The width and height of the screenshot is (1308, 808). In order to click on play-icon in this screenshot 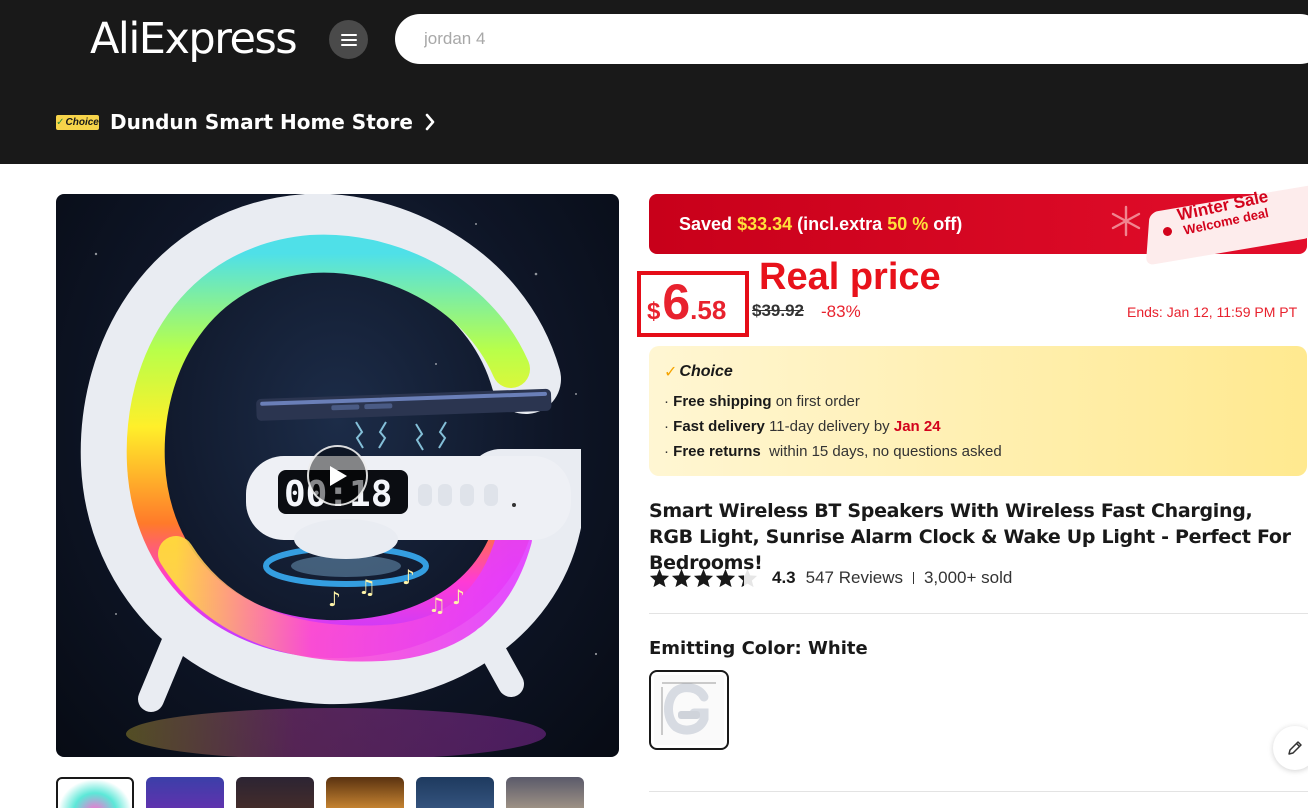, I will do `click(338, 475)`.